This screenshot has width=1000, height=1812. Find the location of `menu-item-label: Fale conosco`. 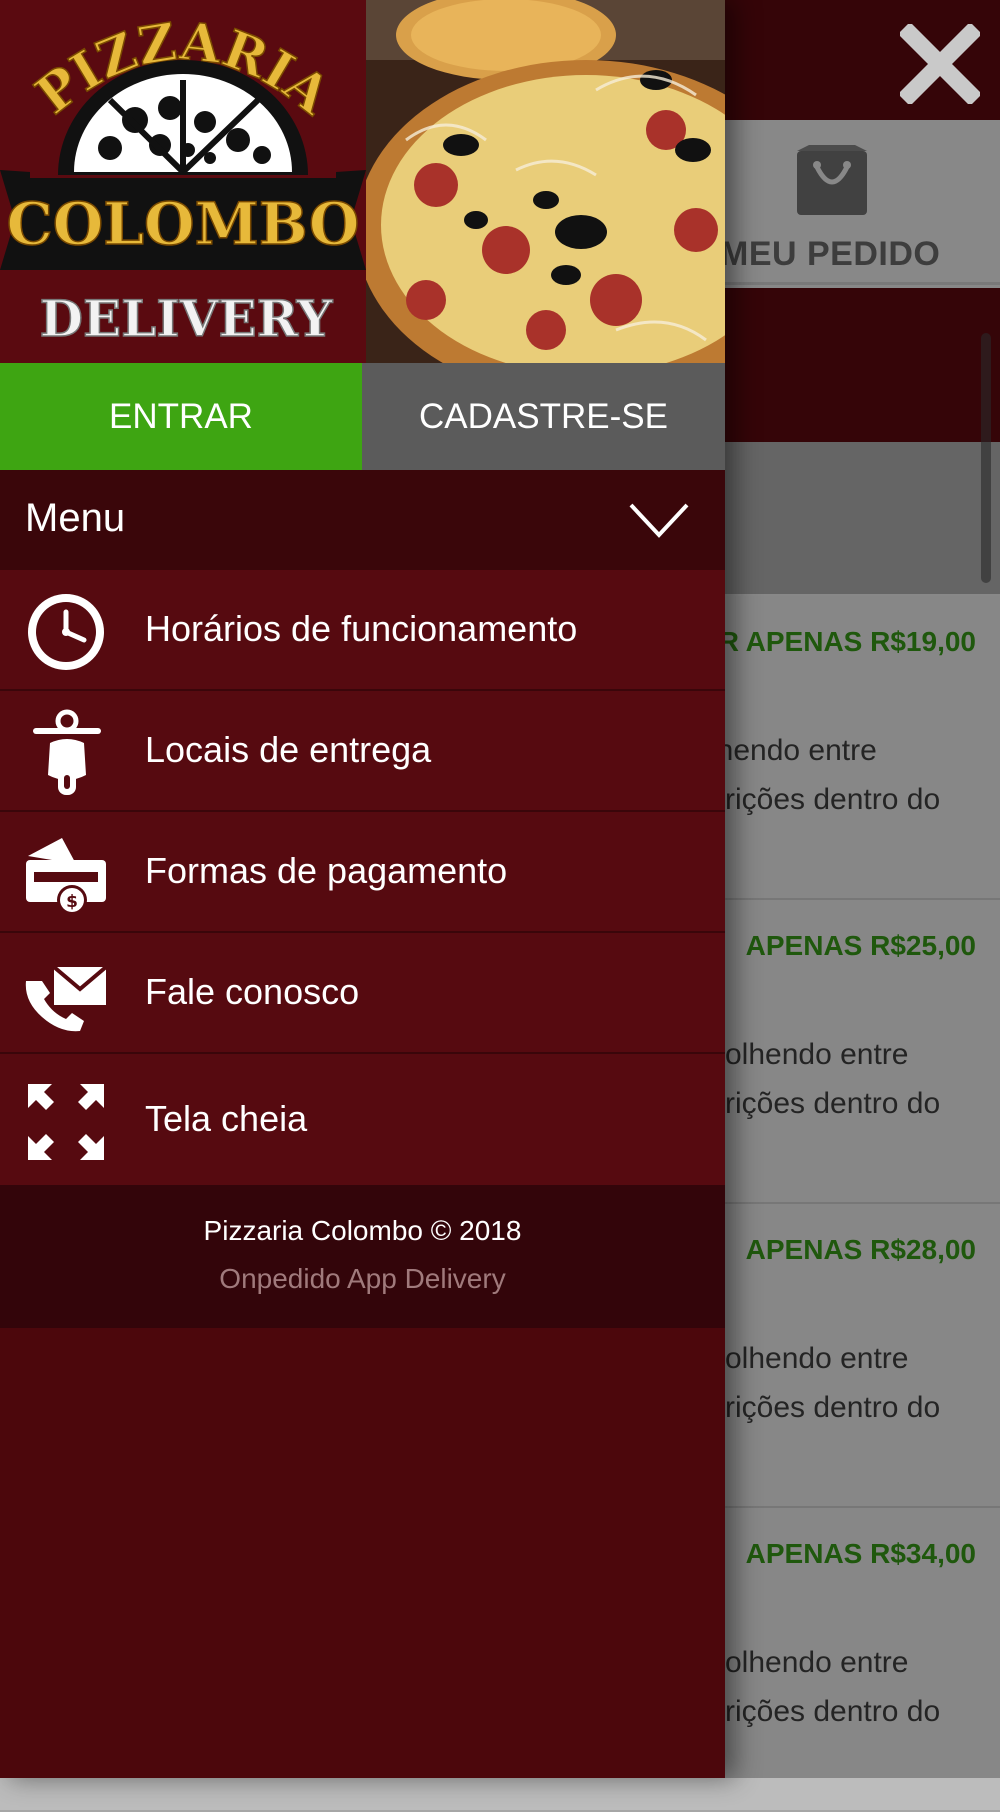

menu-item-label: Fale conosco is located at coordinates (252, 991).